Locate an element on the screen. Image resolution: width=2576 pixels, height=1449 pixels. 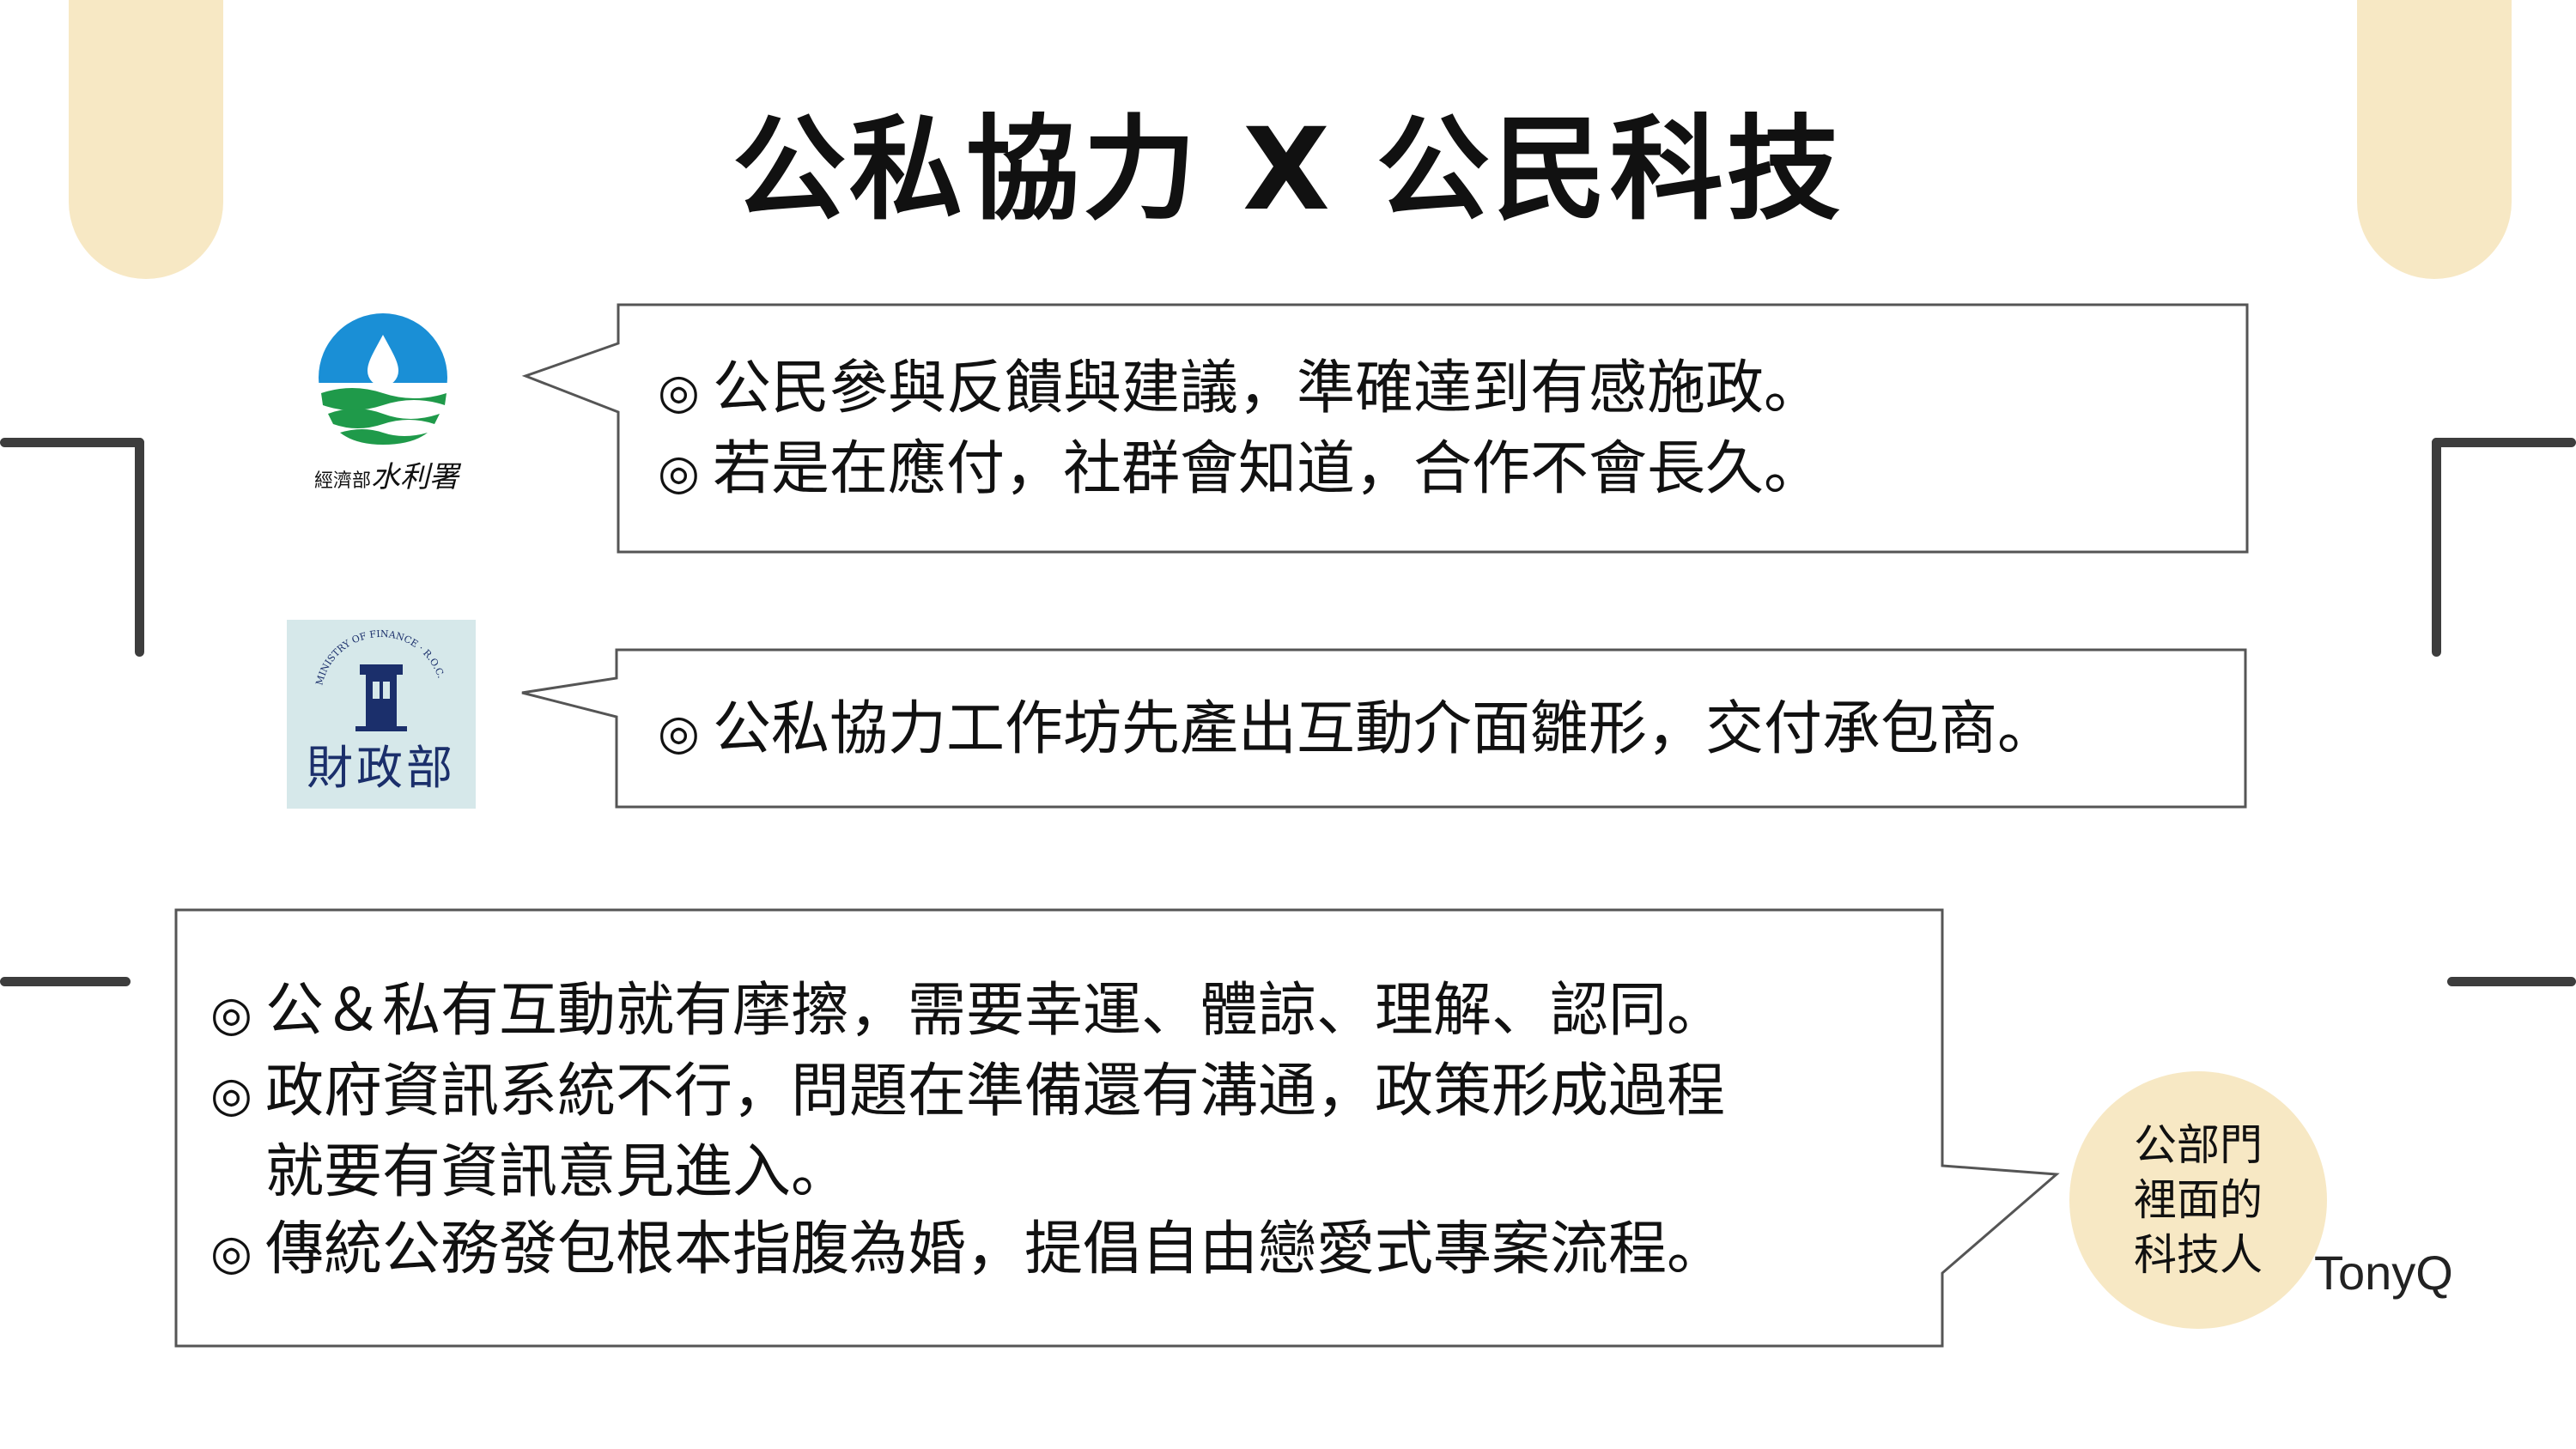
badge-line: 裡面的 is located at coordinates (2199, 1200).